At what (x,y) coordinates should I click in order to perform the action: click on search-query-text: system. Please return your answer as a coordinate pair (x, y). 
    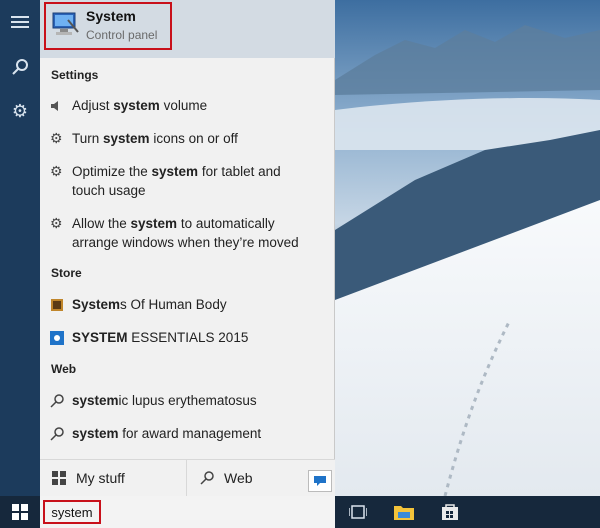
    Looking at the image, I should click on (72, 512).